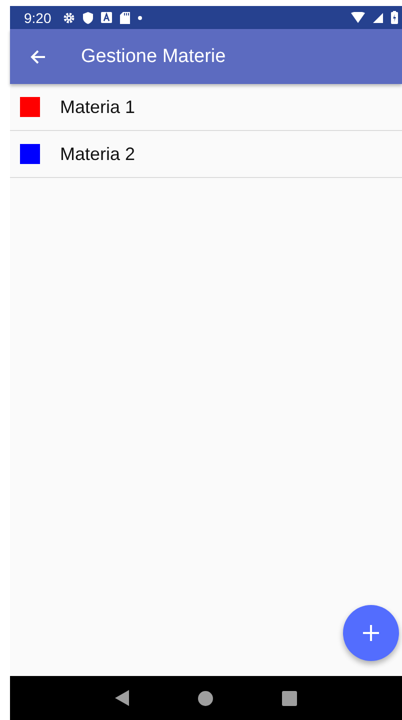 The height and width of the screenshot is (720, 402). I want to click on recents-icon, so click(290, 698).